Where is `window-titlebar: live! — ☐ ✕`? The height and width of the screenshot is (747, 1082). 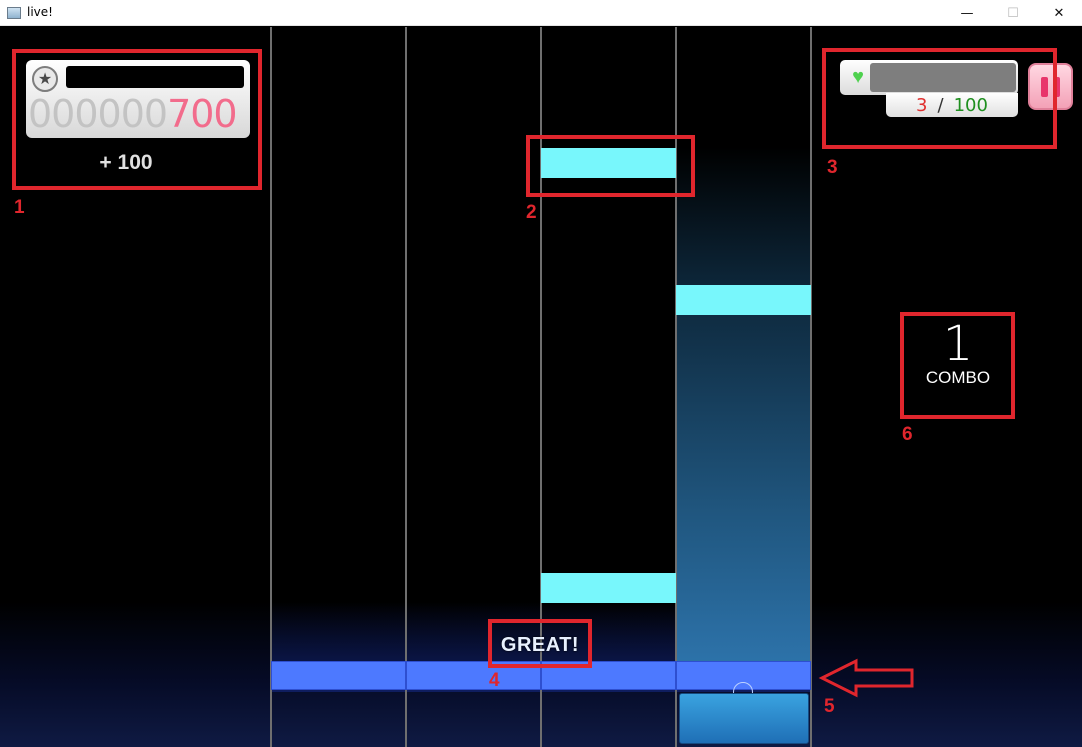
window-titlebar: live! — ☐ ✕ is located at coordinates (541, 13).